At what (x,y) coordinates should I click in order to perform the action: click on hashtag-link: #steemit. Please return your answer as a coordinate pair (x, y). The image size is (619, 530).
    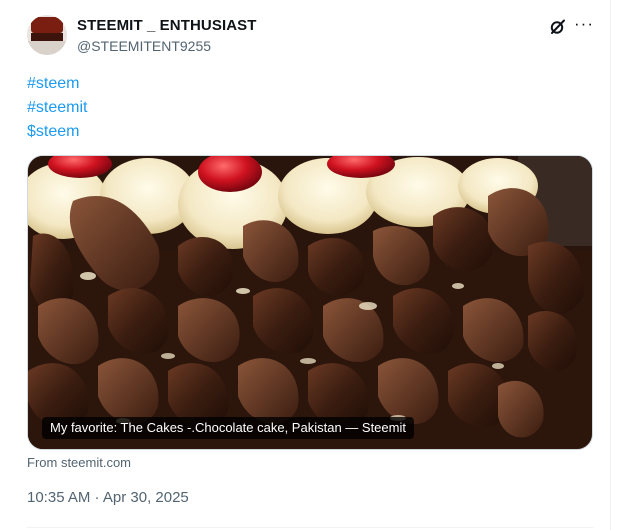
    Looking at the image, I should click on (57, 108).